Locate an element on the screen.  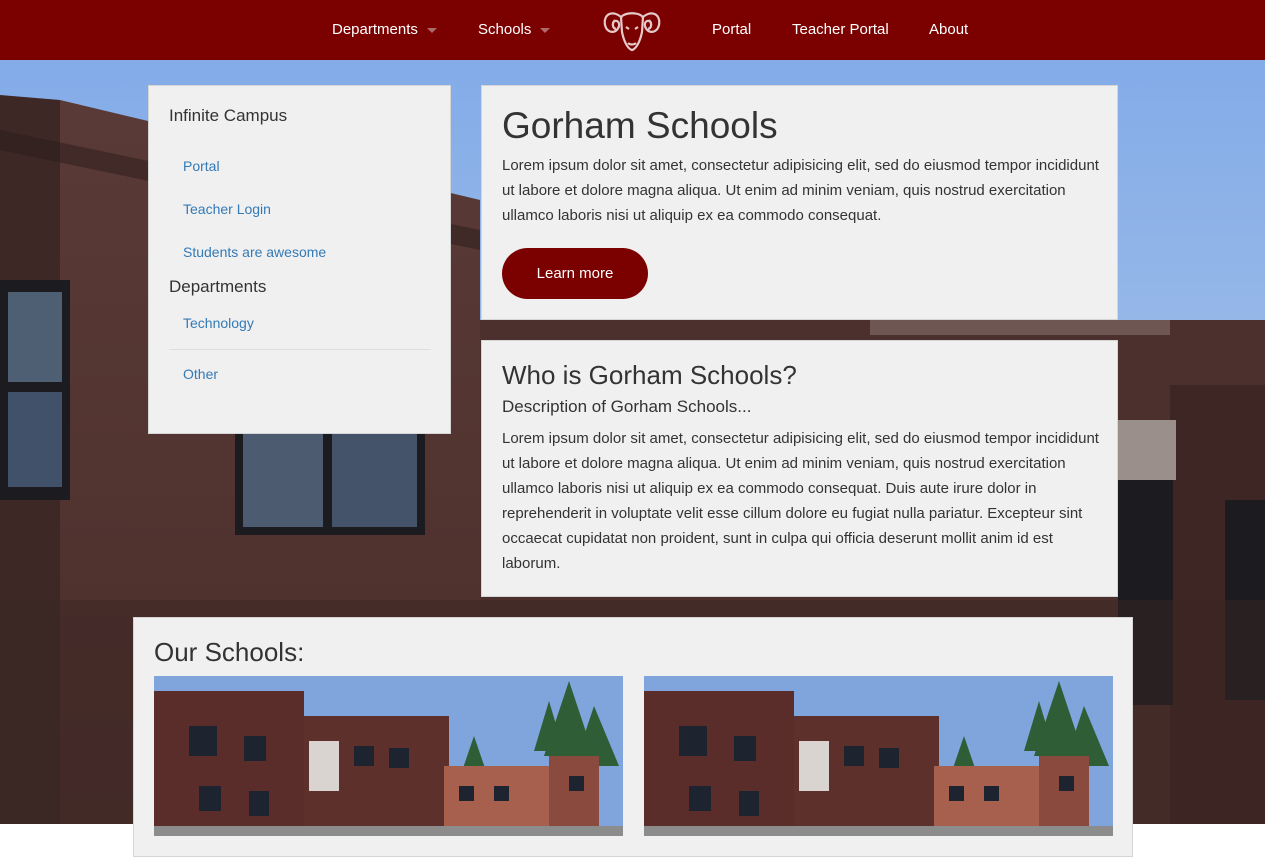
sidebar-divider is located at coordinates (300, 349).